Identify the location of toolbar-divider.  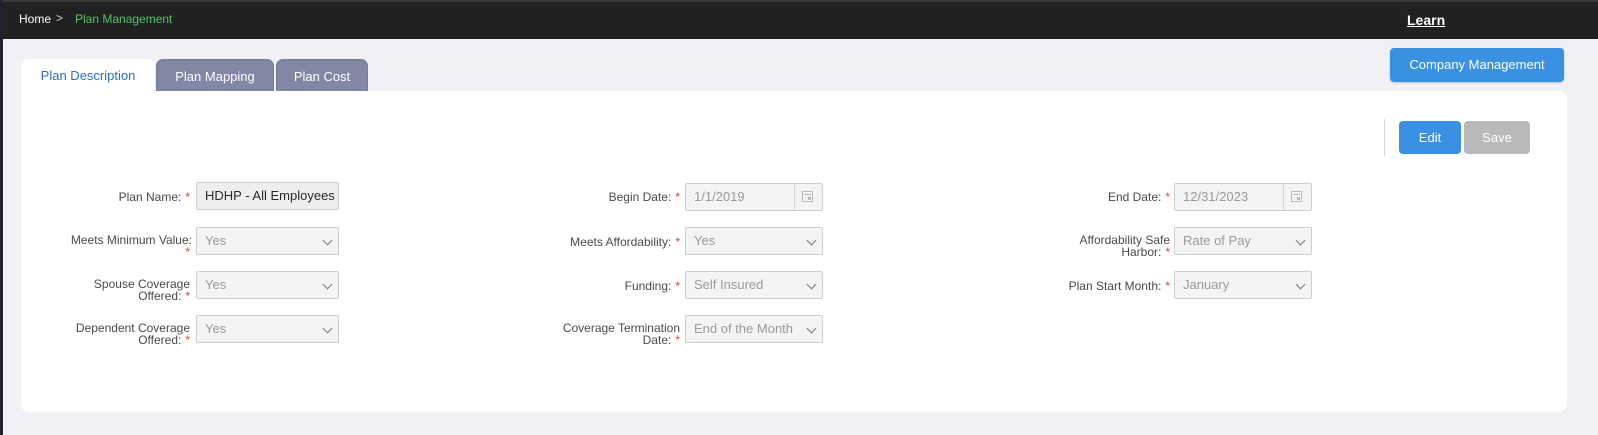
(1384, 137).